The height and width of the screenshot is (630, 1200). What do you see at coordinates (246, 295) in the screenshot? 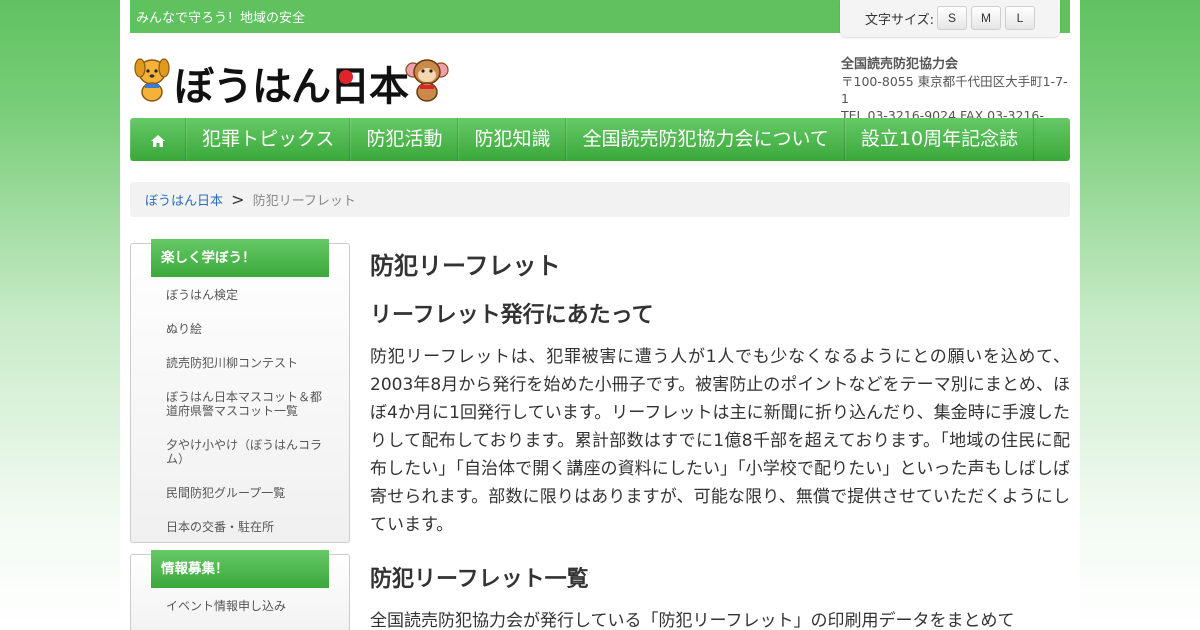
I see `sidebar-item-bouhan-kentei: ぼうはん検定` at bounding box center [246, 295].